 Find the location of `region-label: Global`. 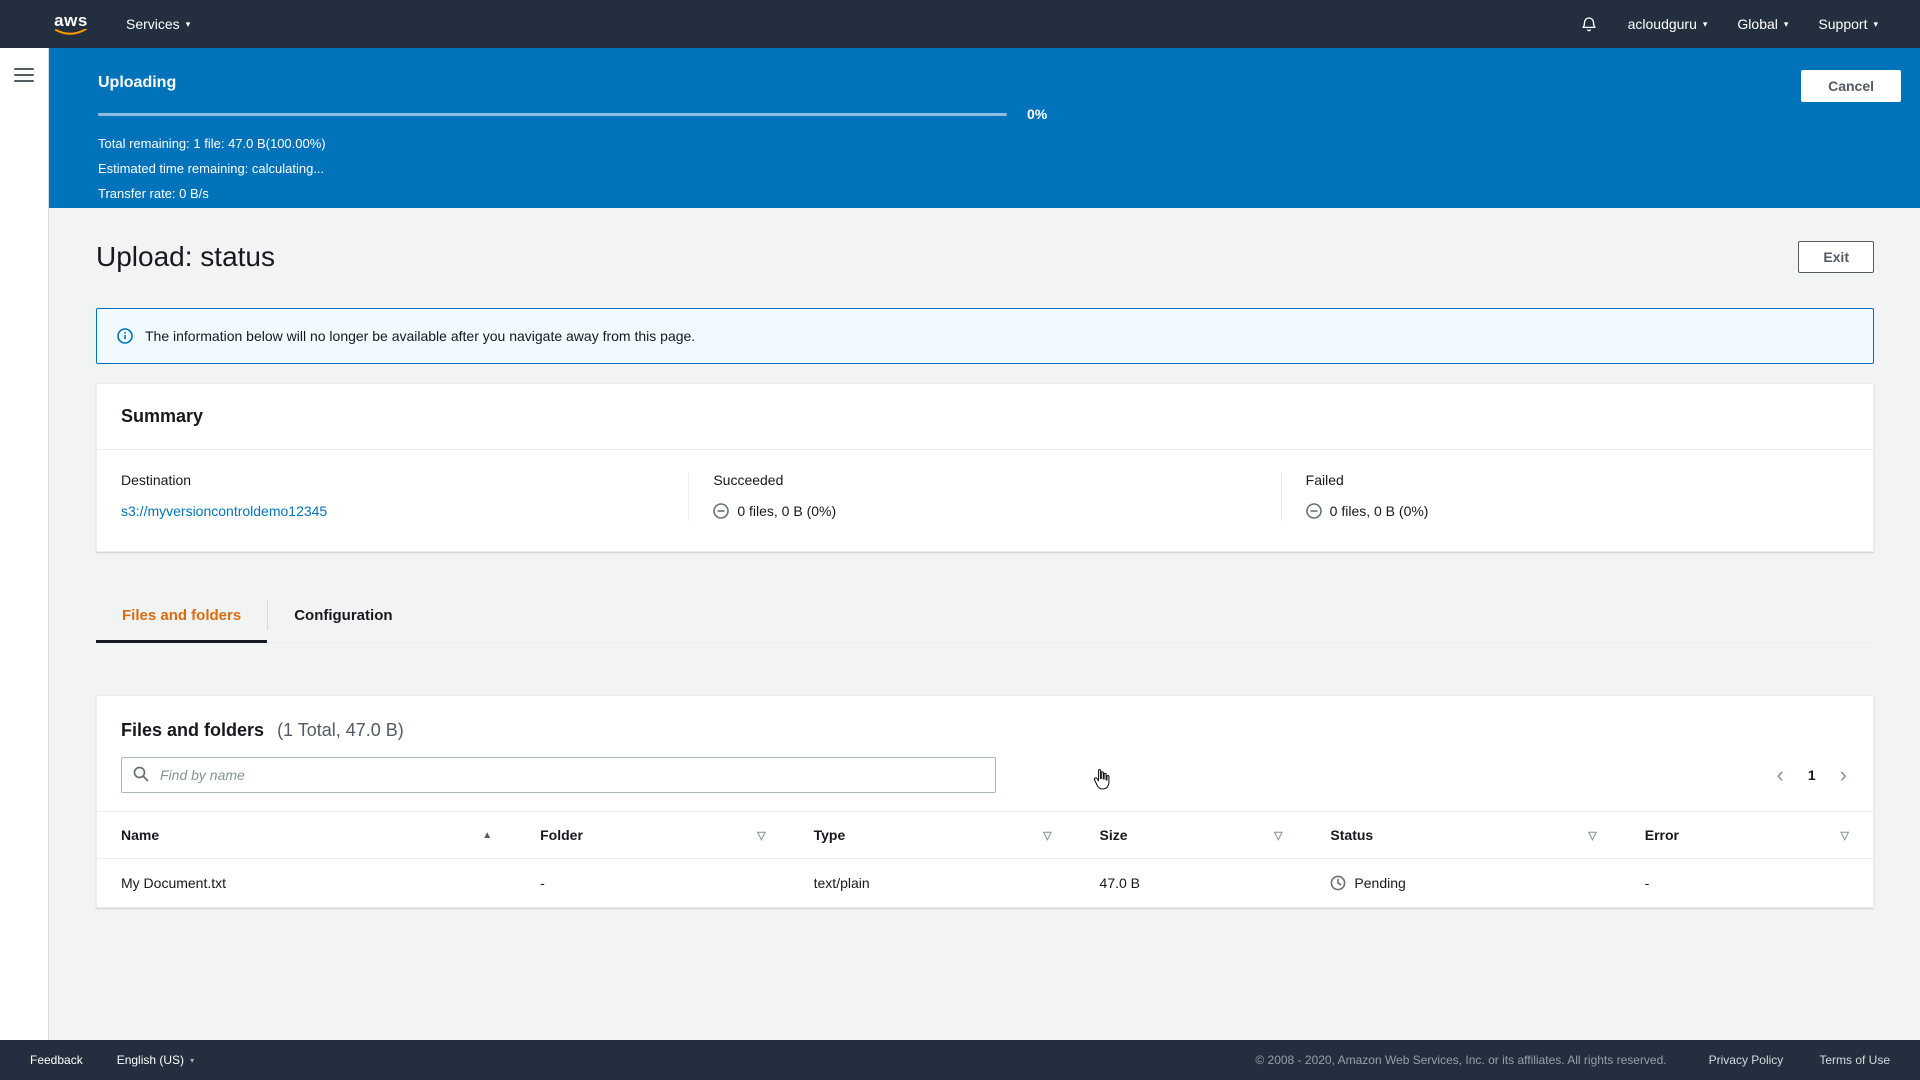

region-label: Global is located at coordinates (1757, 24).